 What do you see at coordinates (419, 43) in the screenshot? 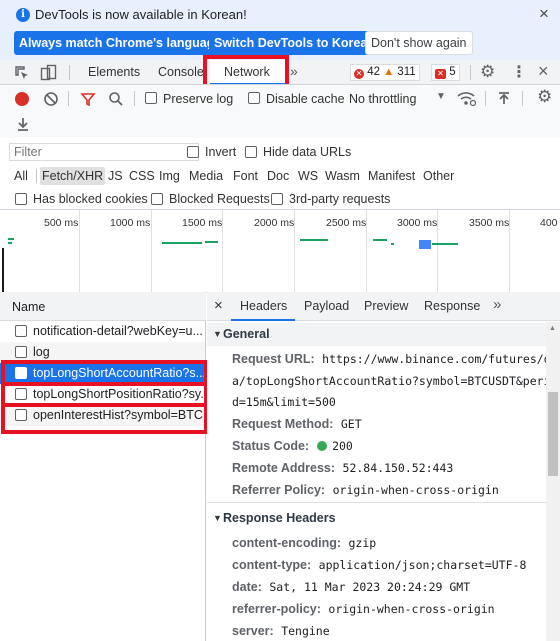
I see `dont-show-again-button: Don't show again` at bounding box center [419, 43].